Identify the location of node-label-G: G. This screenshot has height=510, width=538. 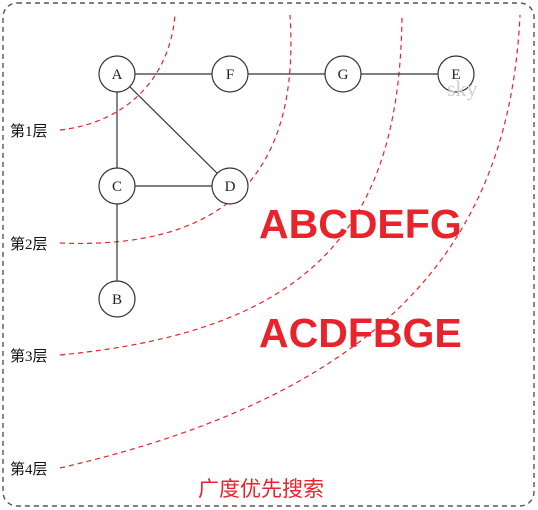
(343, 75).